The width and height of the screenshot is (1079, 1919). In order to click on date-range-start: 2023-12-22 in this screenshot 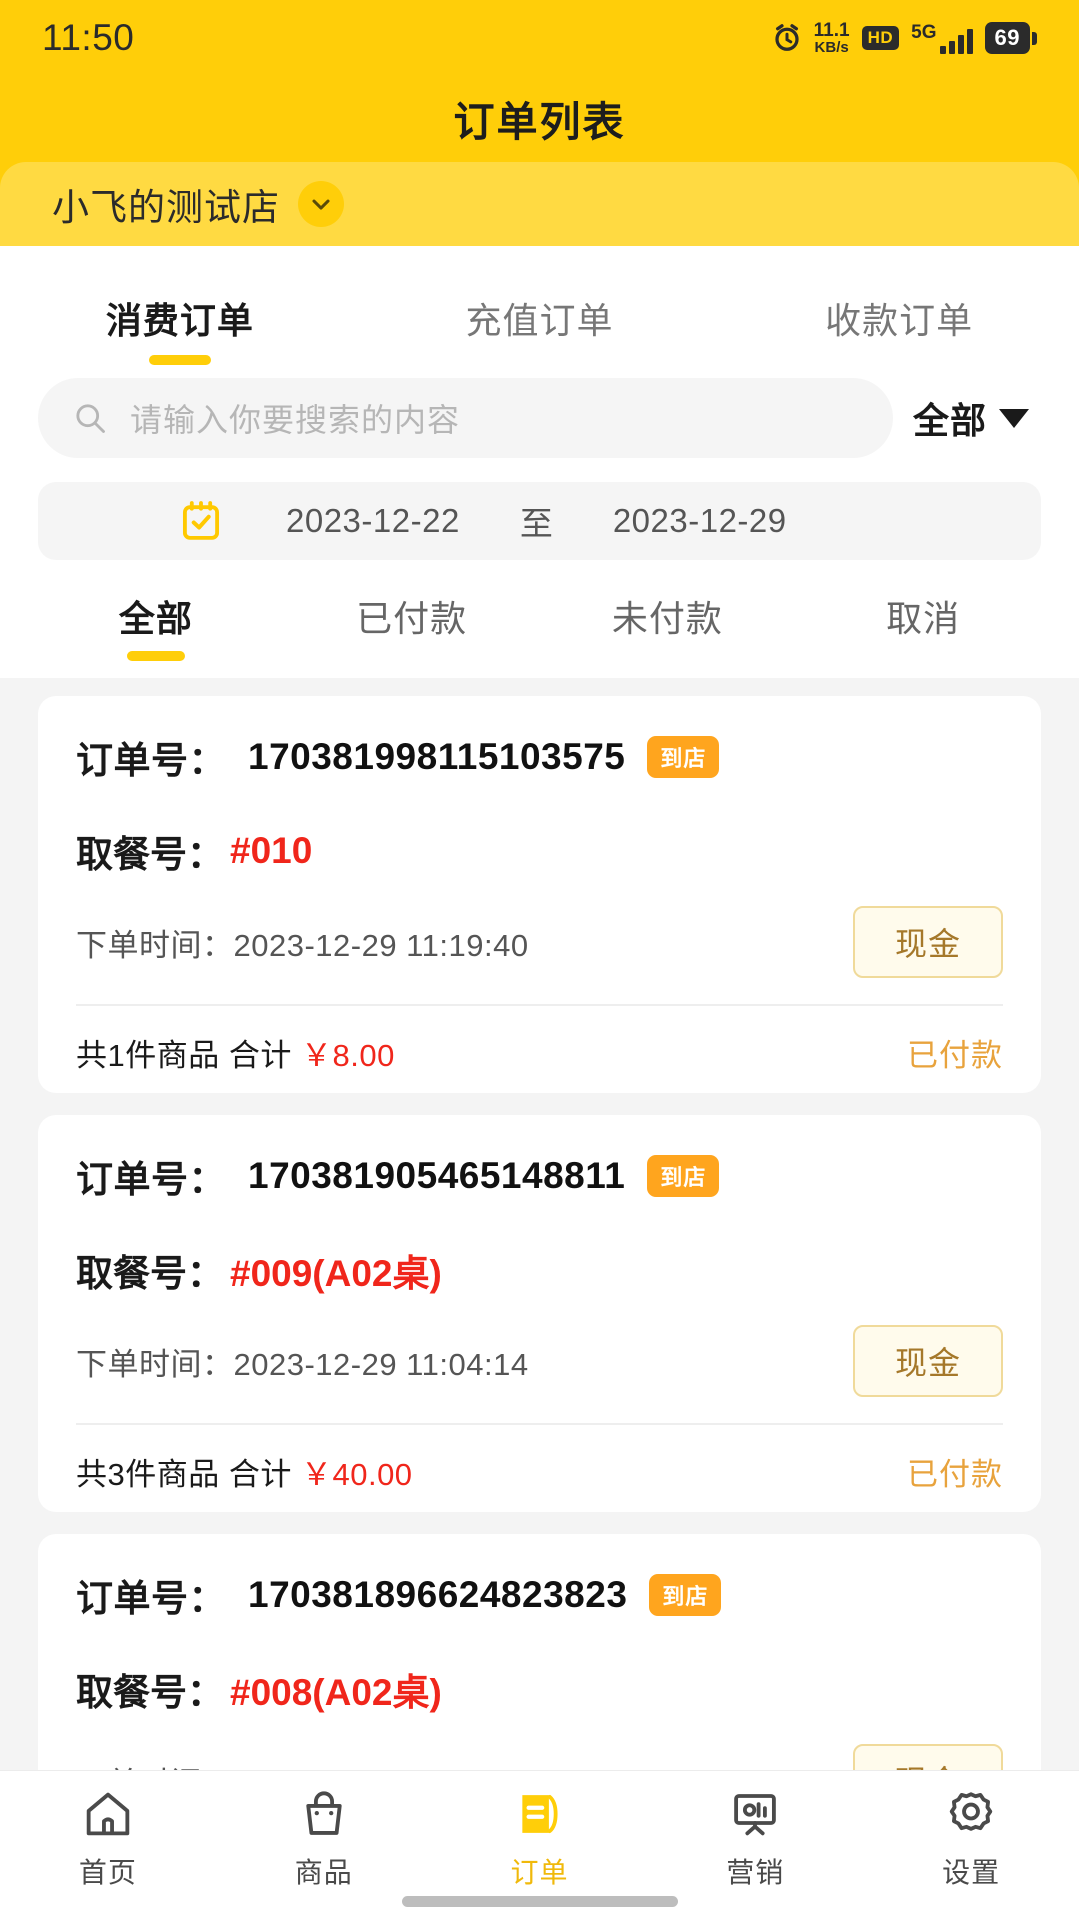, I will do `click(373, 521)`.